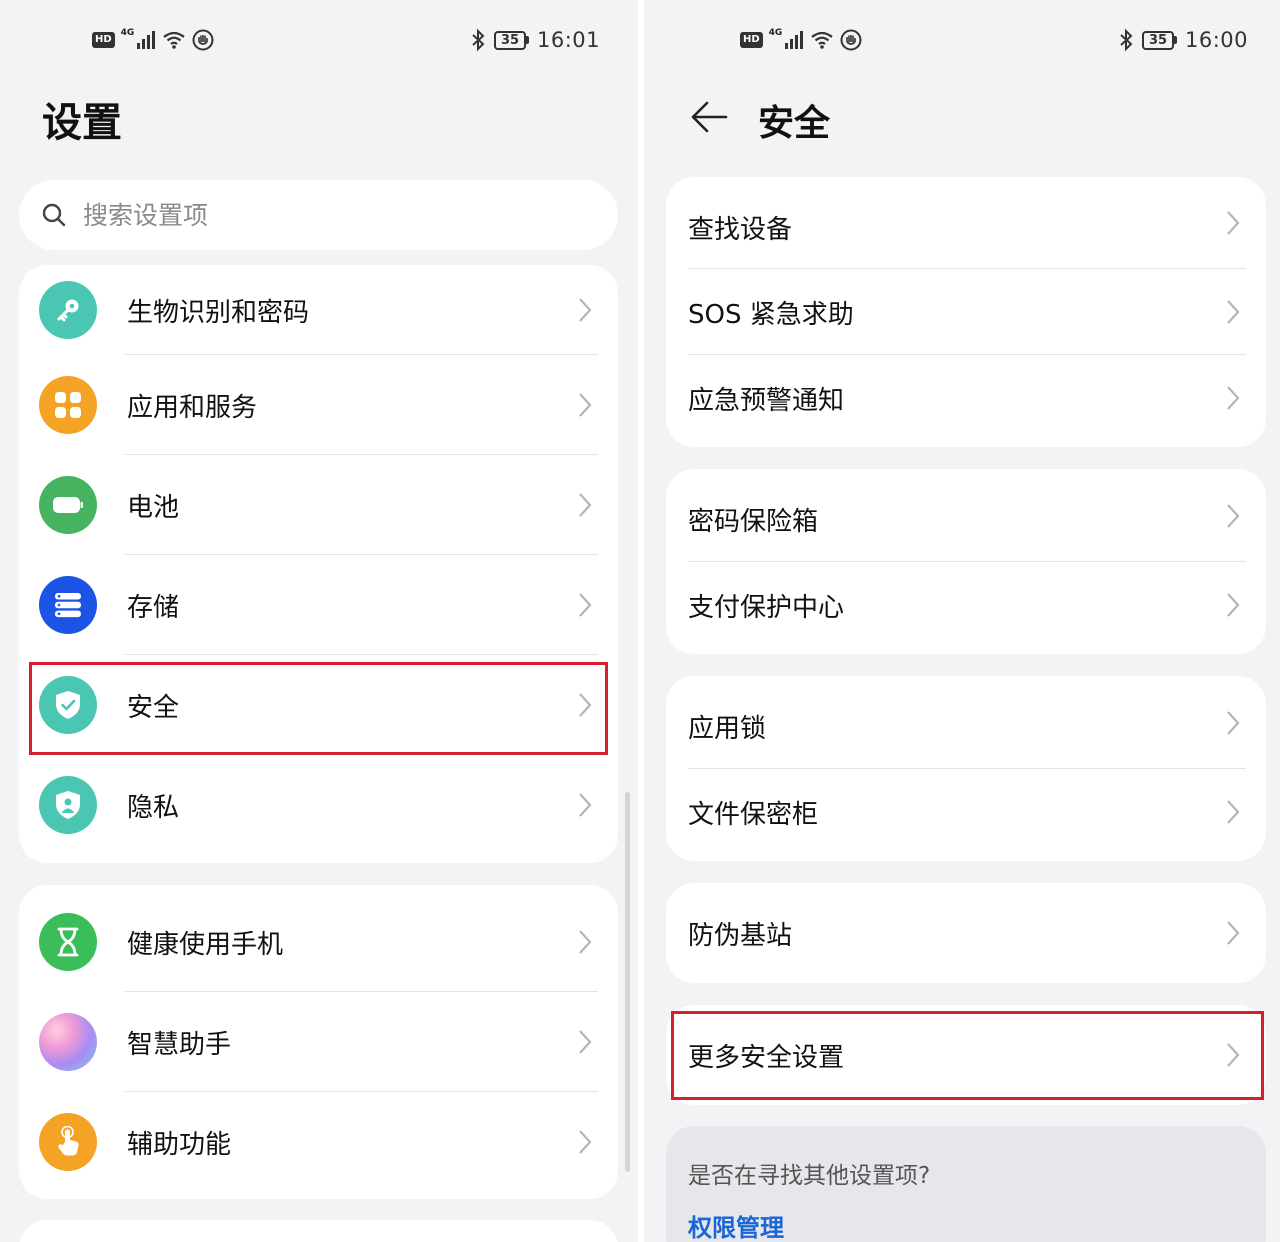  I want to click on hand-icon, so click(68, 1142).